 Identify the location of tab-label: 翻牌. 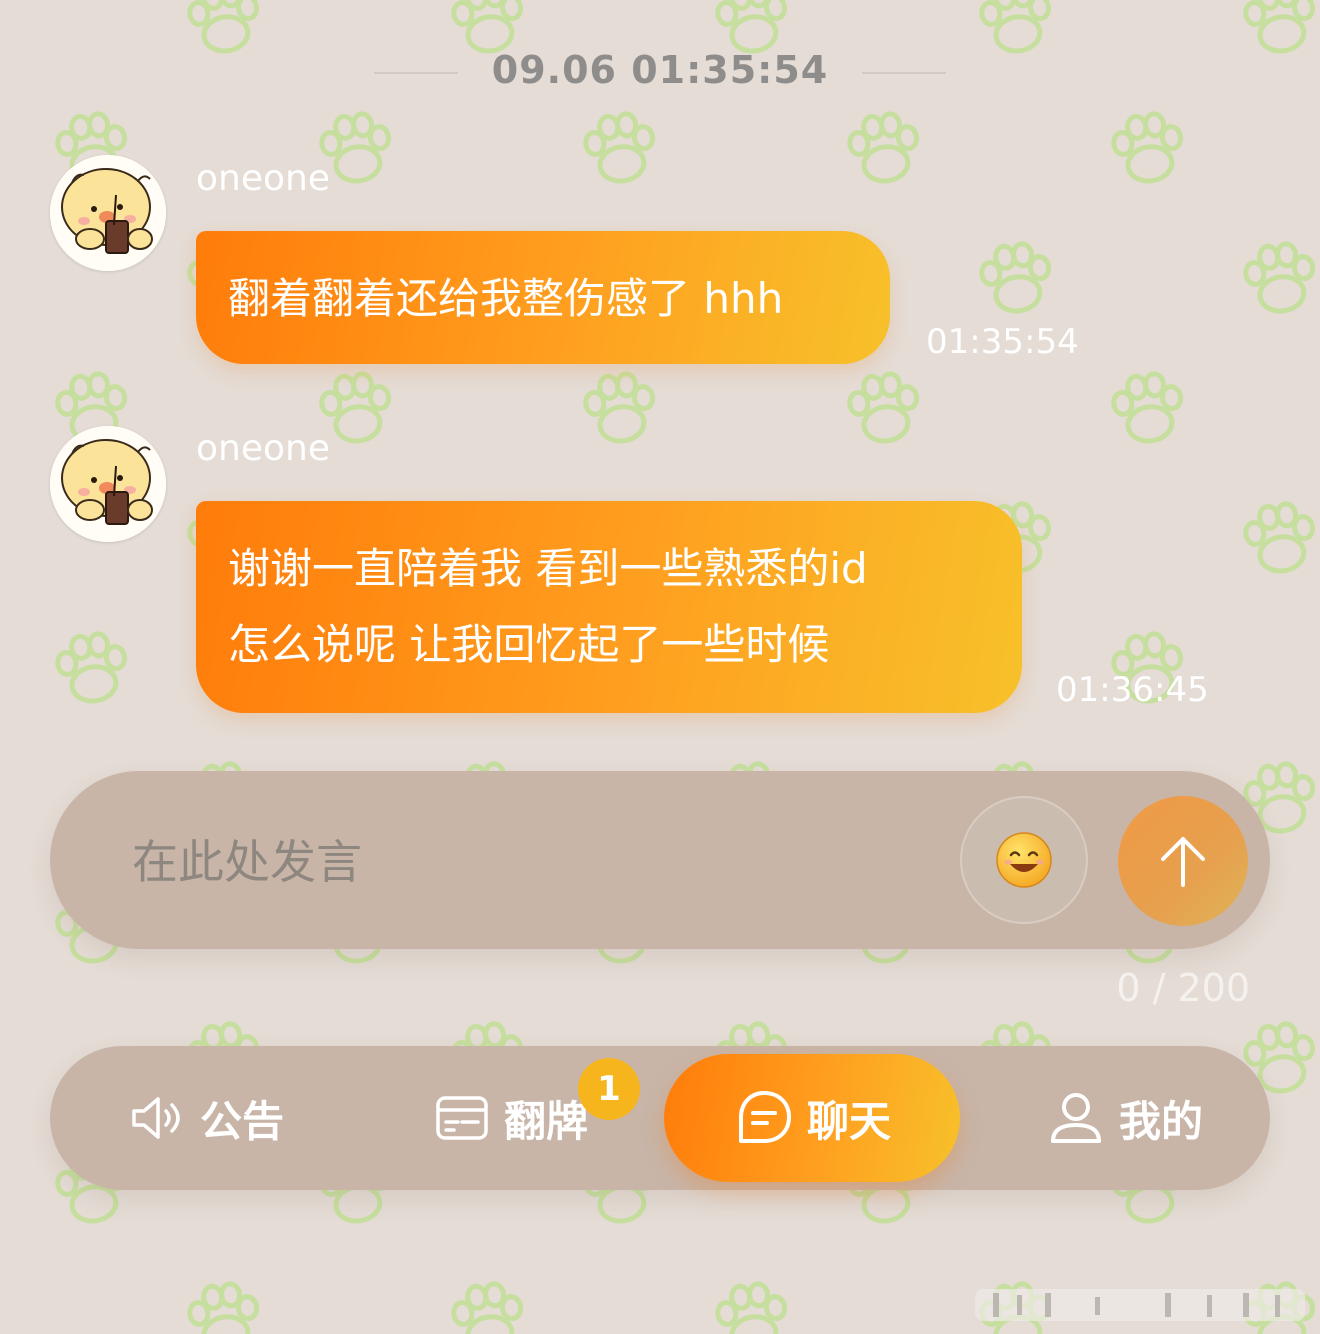
(545, 1121).